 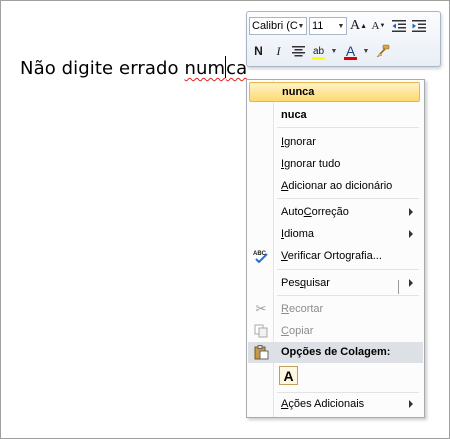 I want to click on spelling-check-icon: ABC, so click(x=261, y=256).